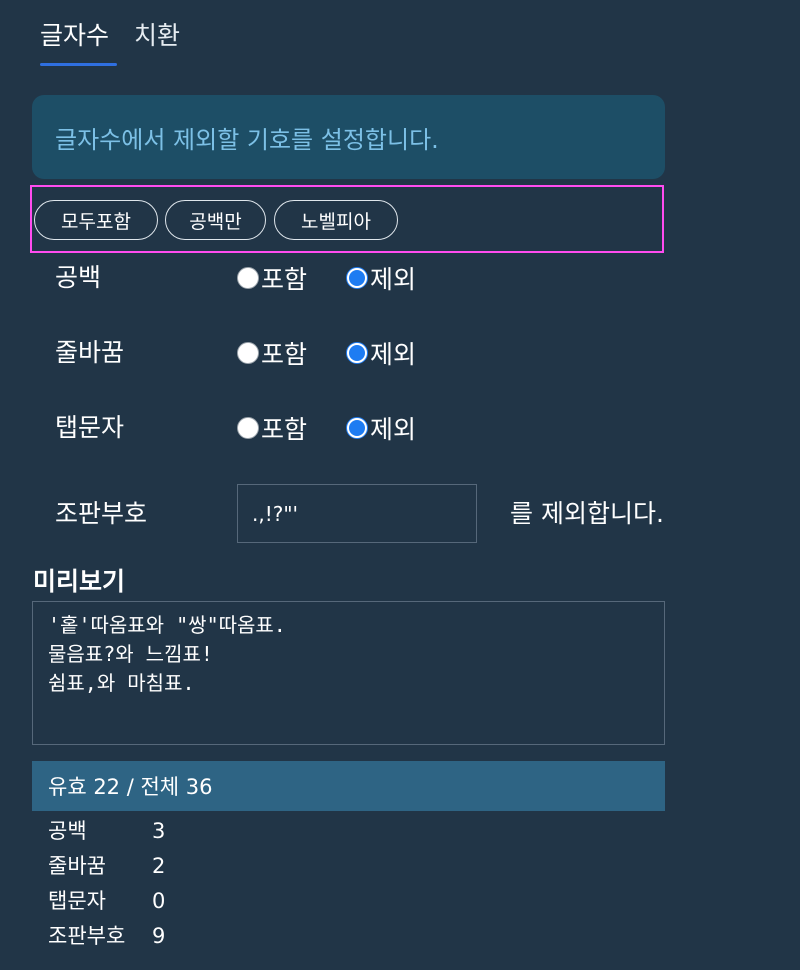 This screenshot has height=970, width=800. What do you see at coordinates (215, 220) in the screenshot?
I see `preset-space-only-button: 공백만` at bounding box center [215, 220].